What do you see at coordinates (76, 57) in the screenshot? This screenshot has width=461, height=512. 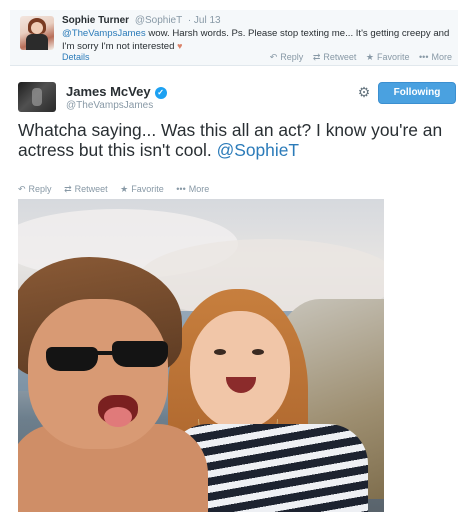 I see `details-link: Details` at bounding box center [76, 57].